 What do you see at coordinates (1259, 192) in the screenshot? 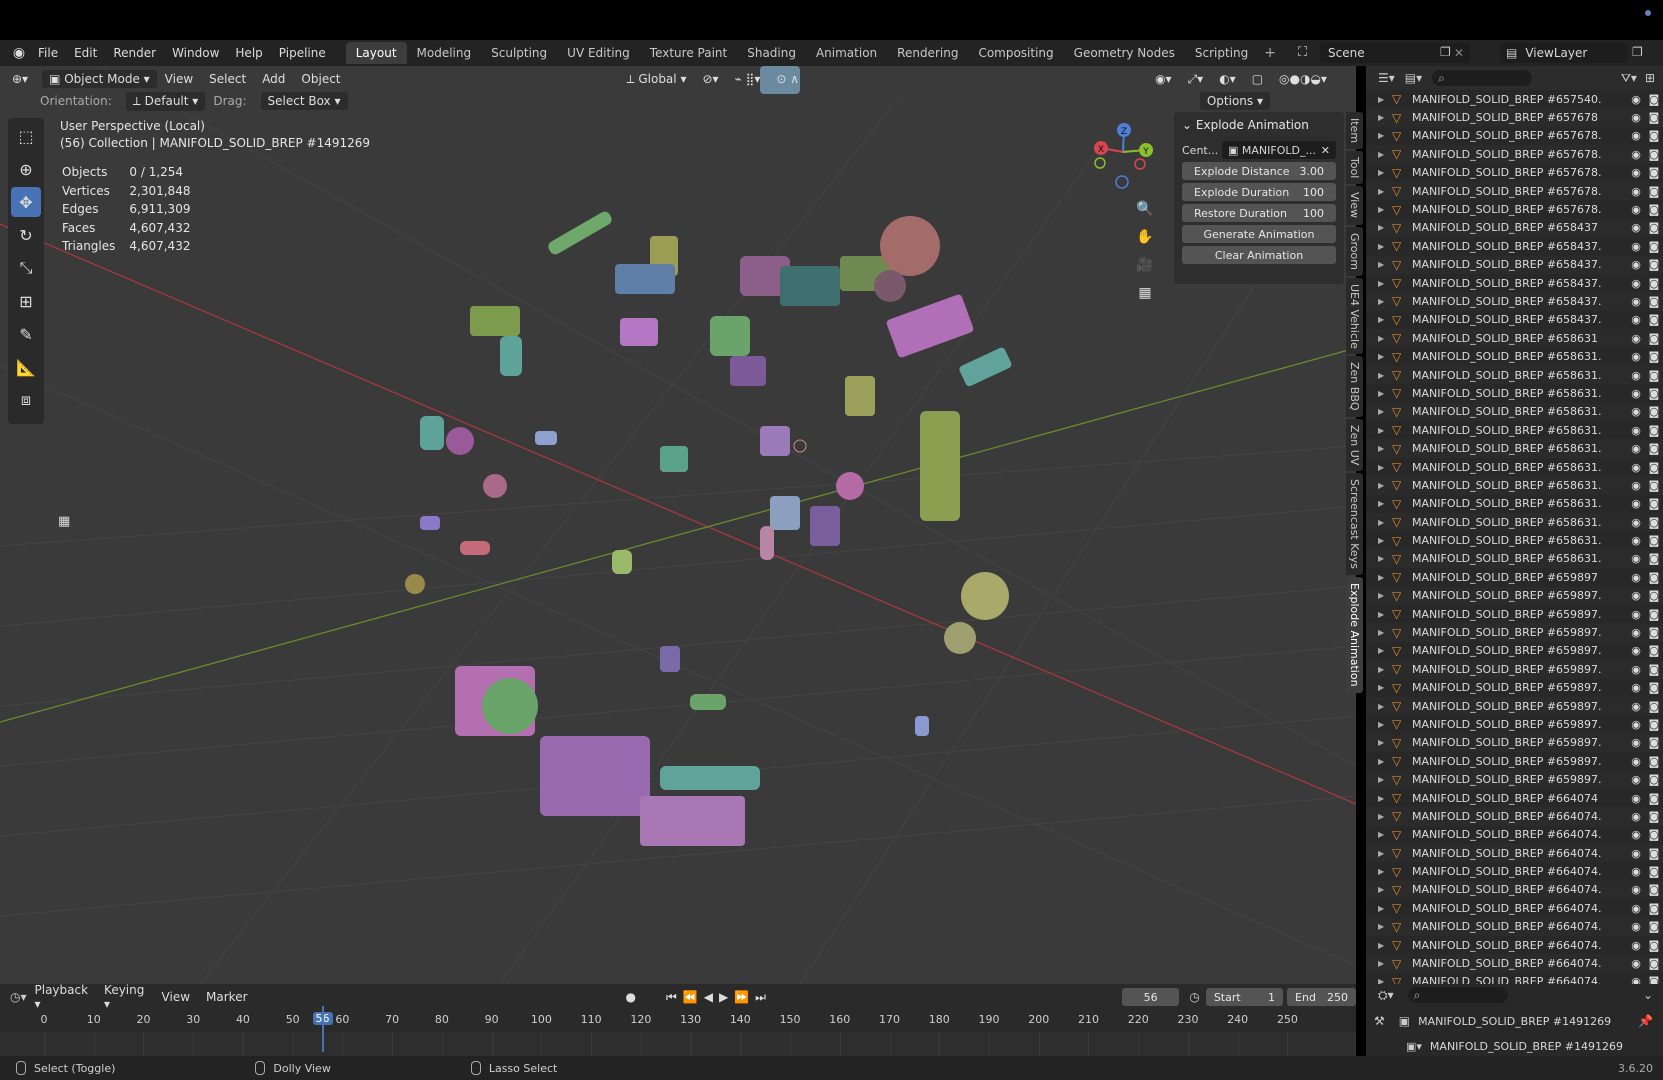
I see `explode-duration-field: Explode Duration 100` at bounding box center [1259, 192].